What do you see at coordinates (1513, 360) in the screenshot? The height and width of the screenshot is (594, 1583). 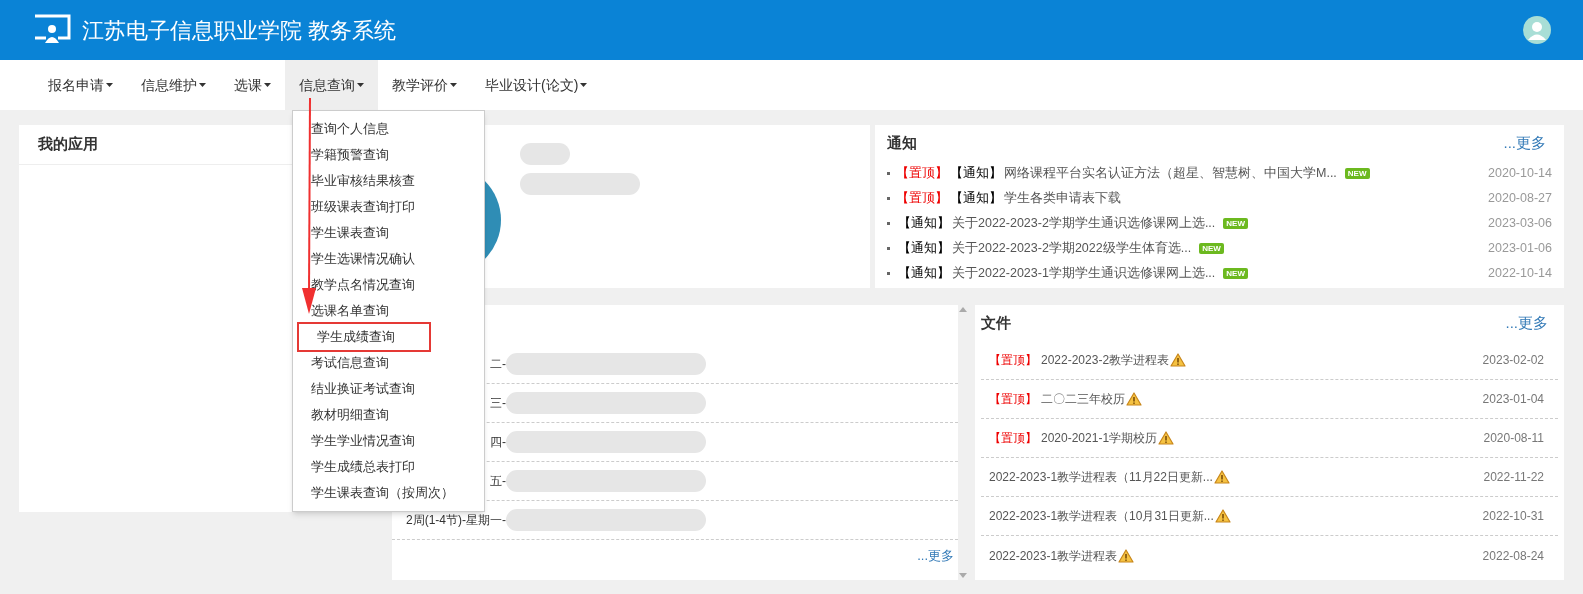 I see `file-date: 2023-02-02` at bounding box center [1513, 360].